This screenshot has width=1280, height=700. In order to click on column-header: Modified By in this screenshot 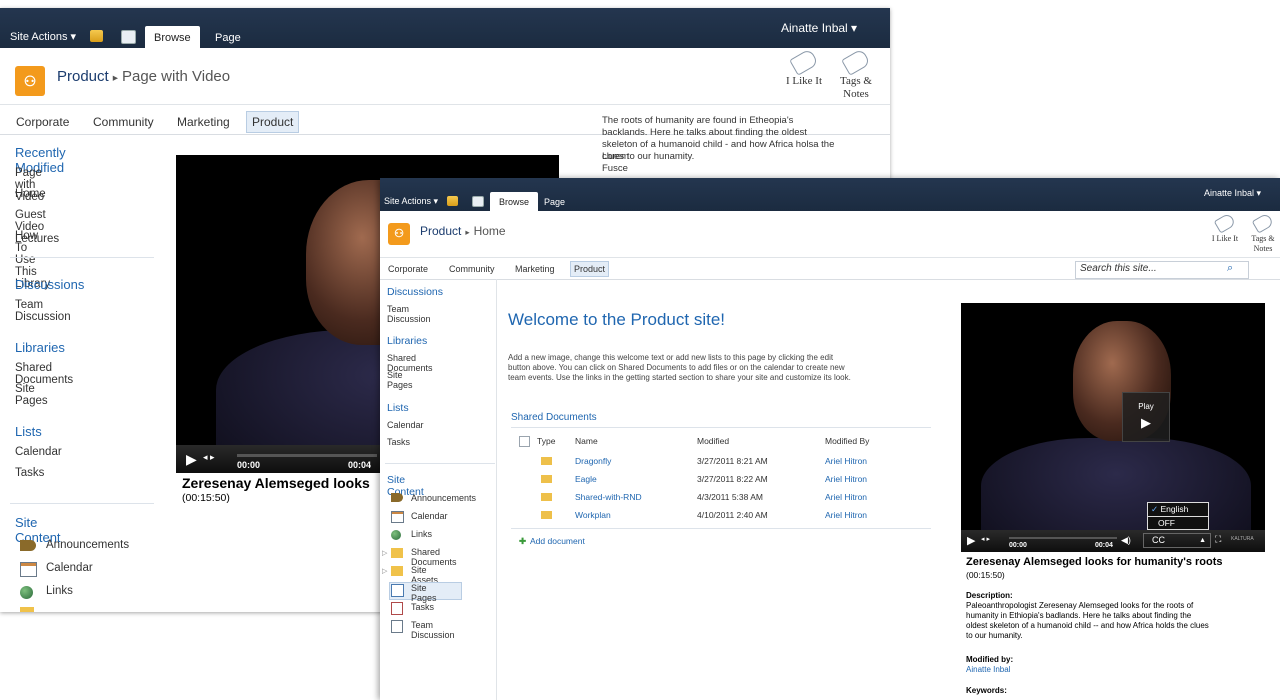, I will do `click(847, 441)`.